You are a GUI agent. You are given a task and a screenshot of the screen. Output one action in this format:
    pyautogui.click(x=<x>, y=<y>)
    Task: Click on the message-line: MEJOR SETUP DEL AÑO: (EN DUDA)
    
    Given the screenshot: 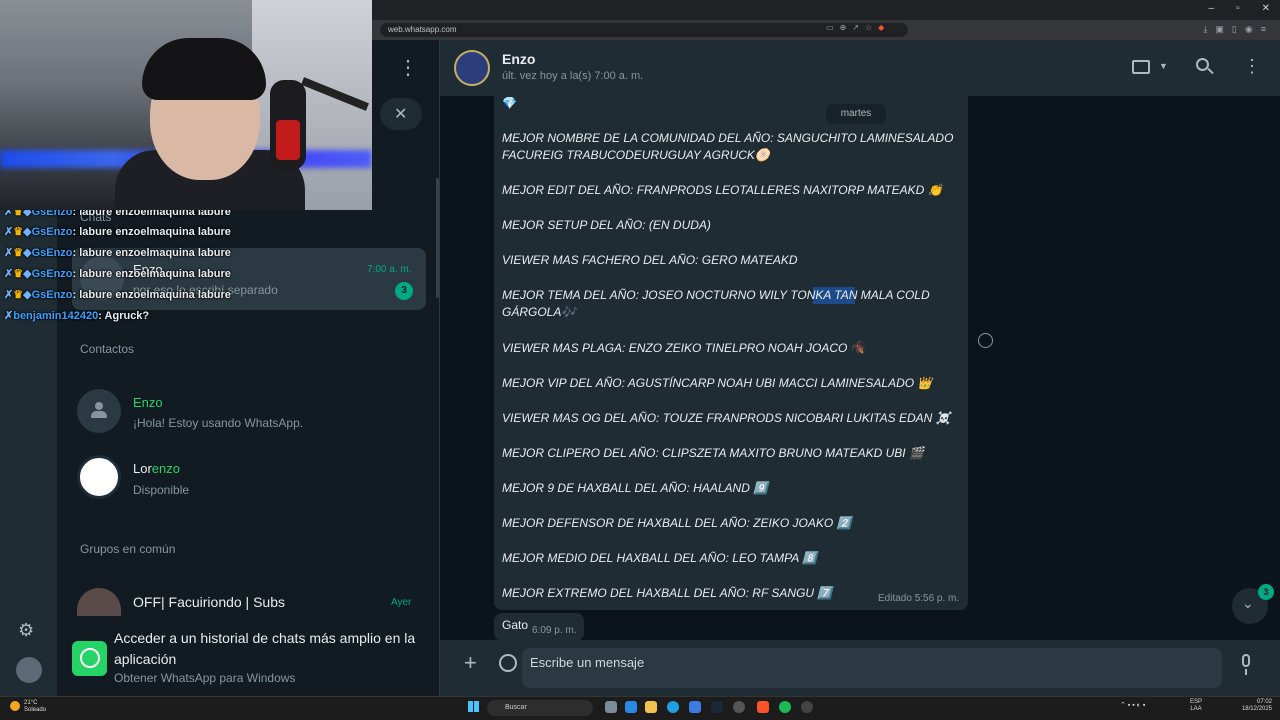 What is the action you would take?
    pyautogui.click(x=606, y=225)
    